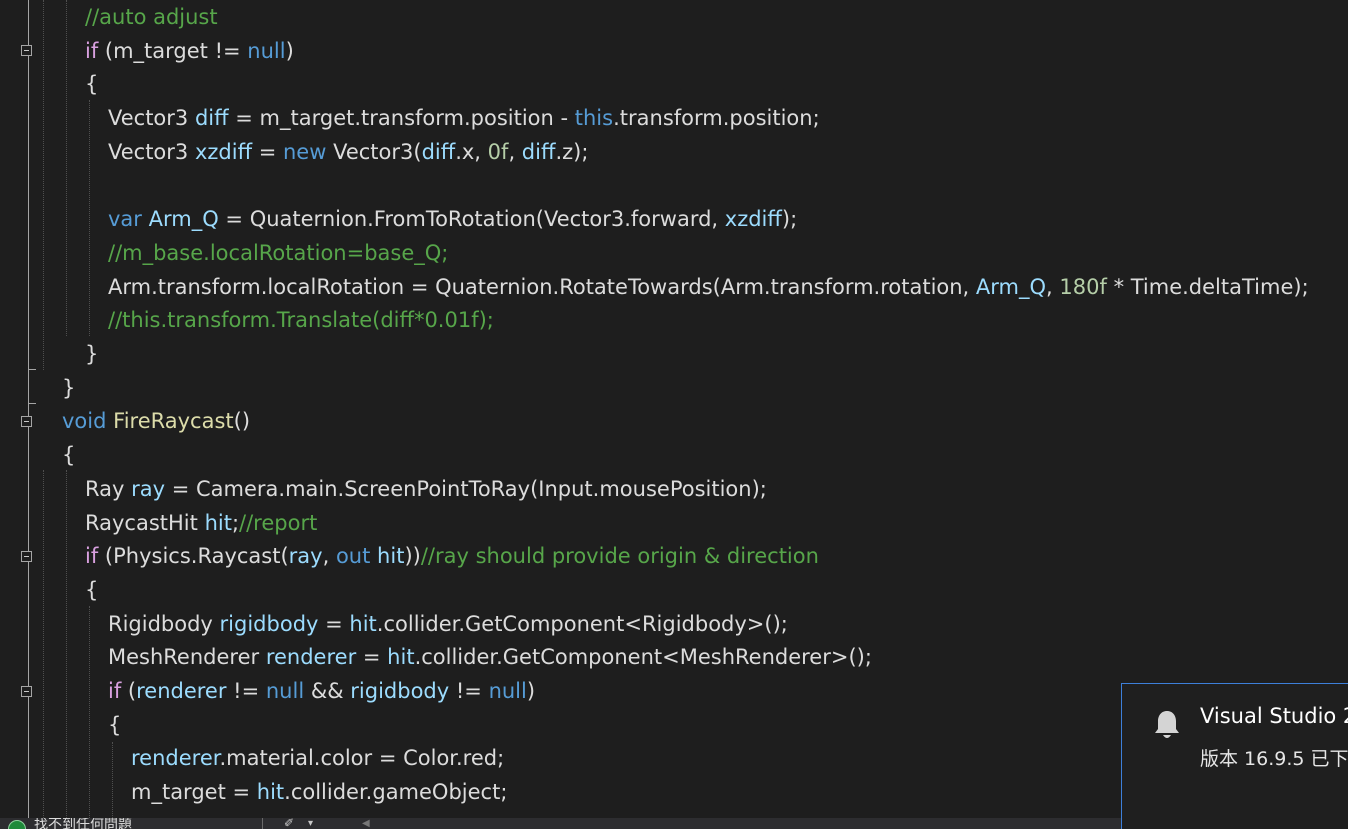  I want to click on code-token: Vector3, so click(151, 118).